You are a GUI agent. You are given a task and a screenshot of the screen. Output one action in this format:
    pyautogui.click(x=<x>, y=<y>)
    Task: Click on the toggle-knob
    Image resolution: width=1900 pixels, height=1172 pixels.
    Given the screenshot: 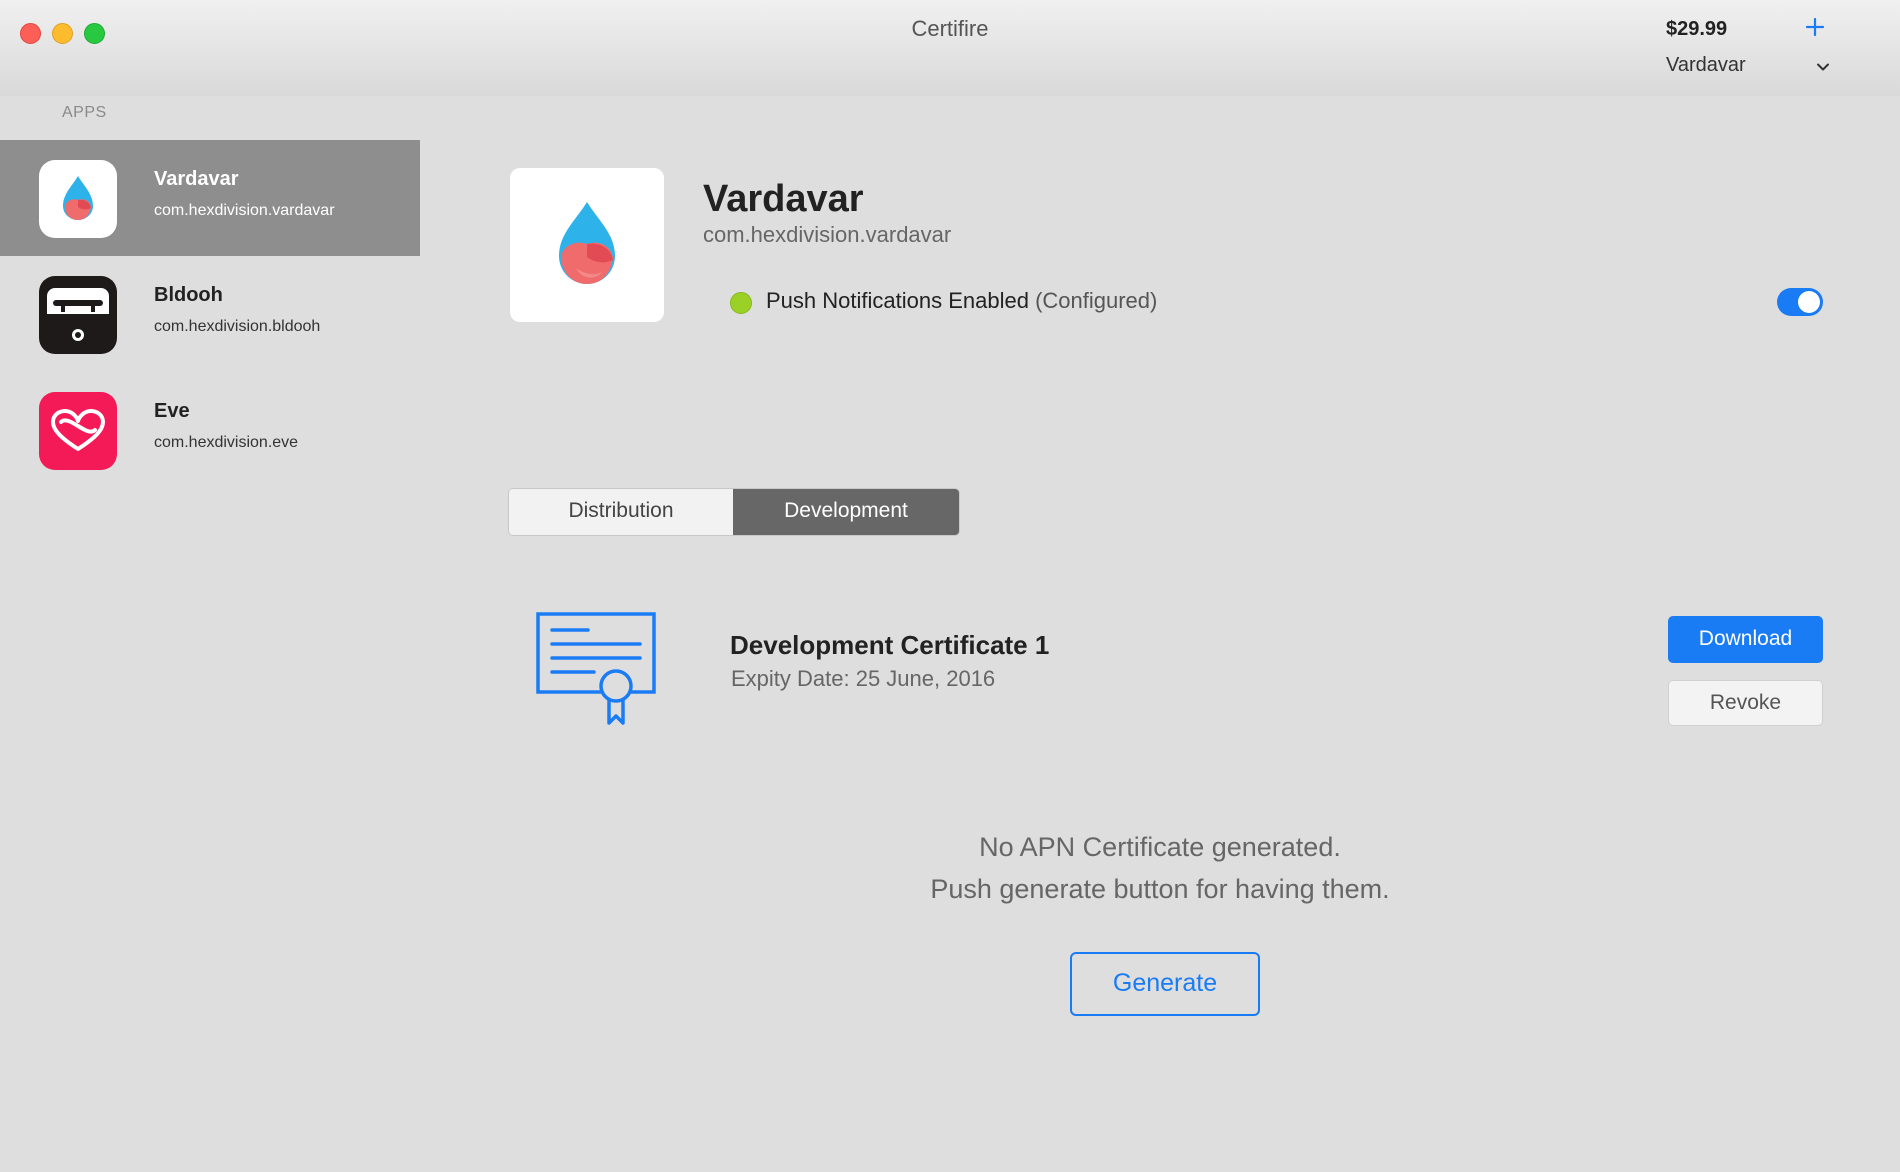 What is the action you would take?
    pyautogui.click(x=1809, y=302)
    